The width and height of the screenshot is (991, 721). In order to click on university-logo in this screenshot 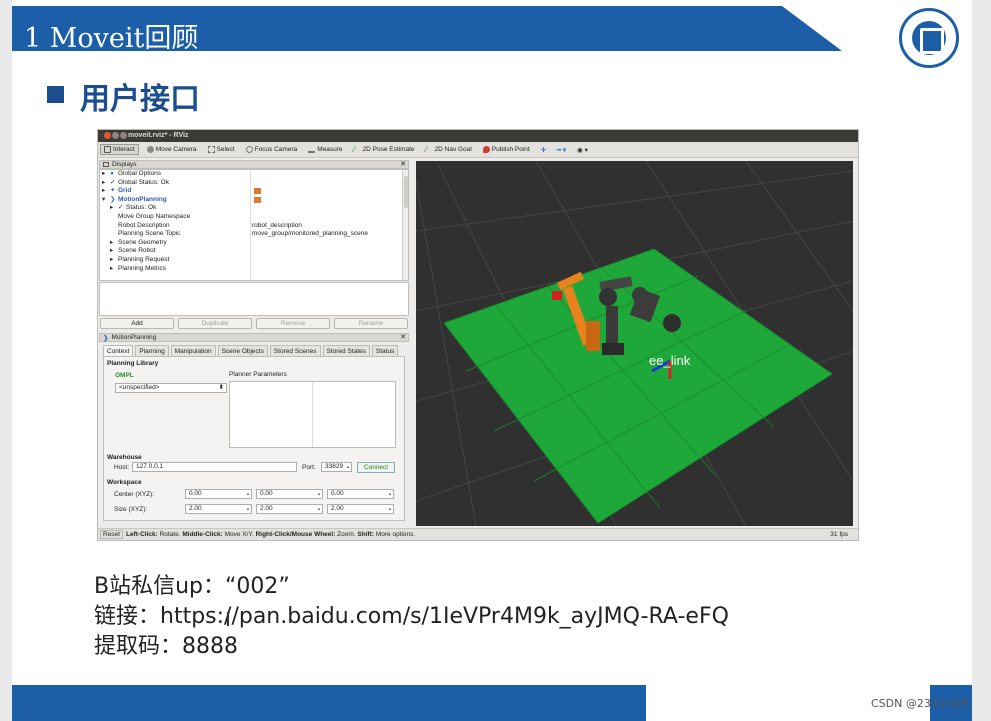, I will do `click(929, 38)`.